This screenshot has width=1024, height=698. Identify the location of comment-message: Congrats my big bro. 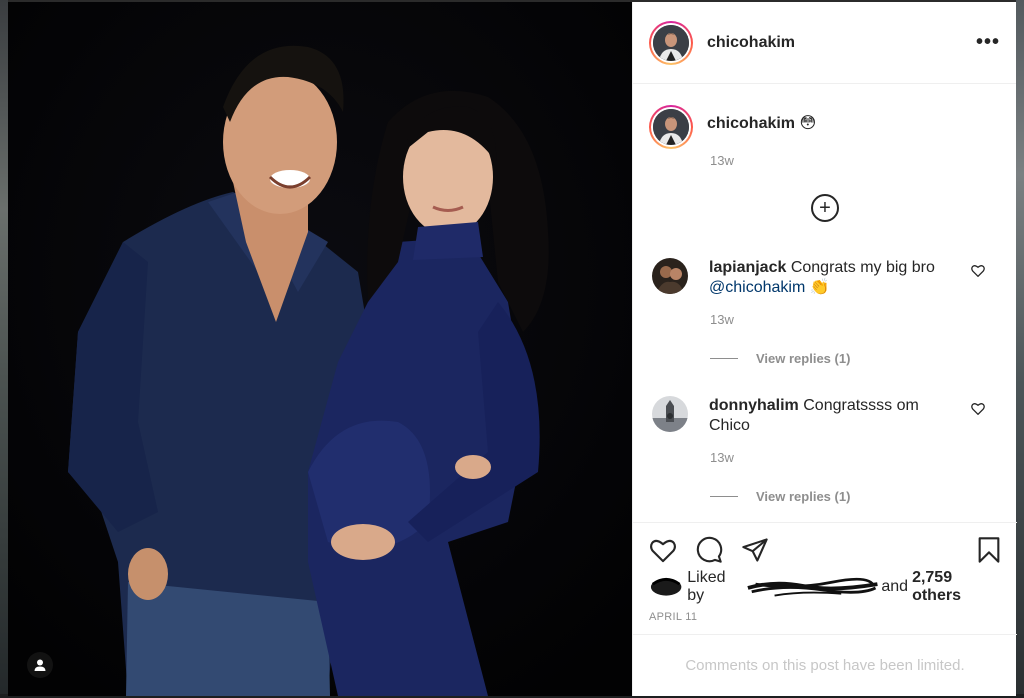
(862, 267).